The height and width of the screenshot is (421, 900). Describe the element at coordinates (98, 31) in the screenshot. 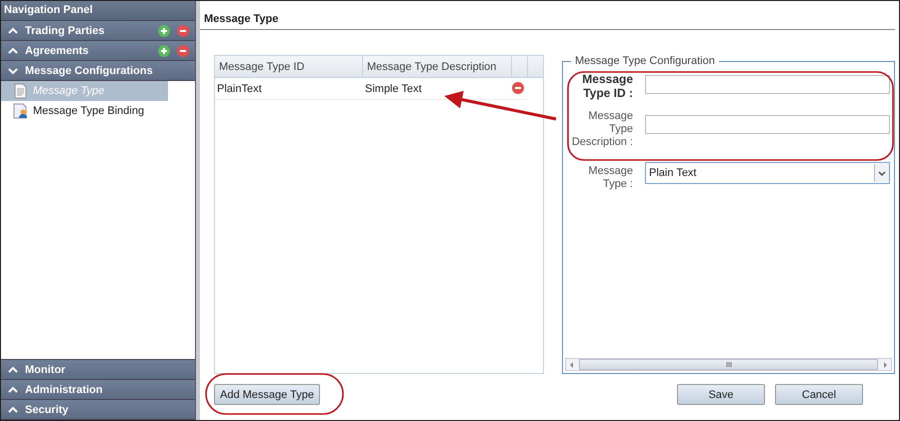

I see `accordion-header: Trading Parties` at that location.